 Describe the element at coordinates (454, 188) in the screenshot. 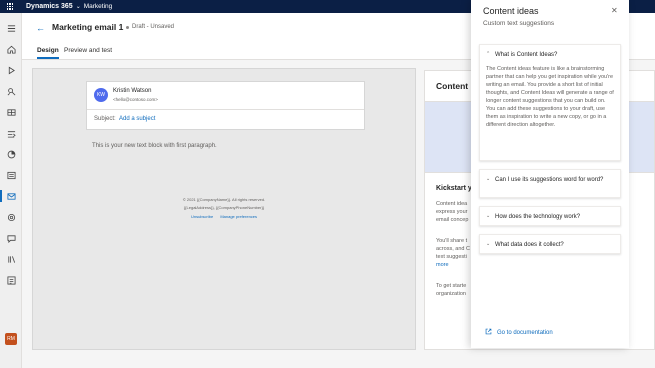

I see `kickstart-heading: Kickstart y` at that location.